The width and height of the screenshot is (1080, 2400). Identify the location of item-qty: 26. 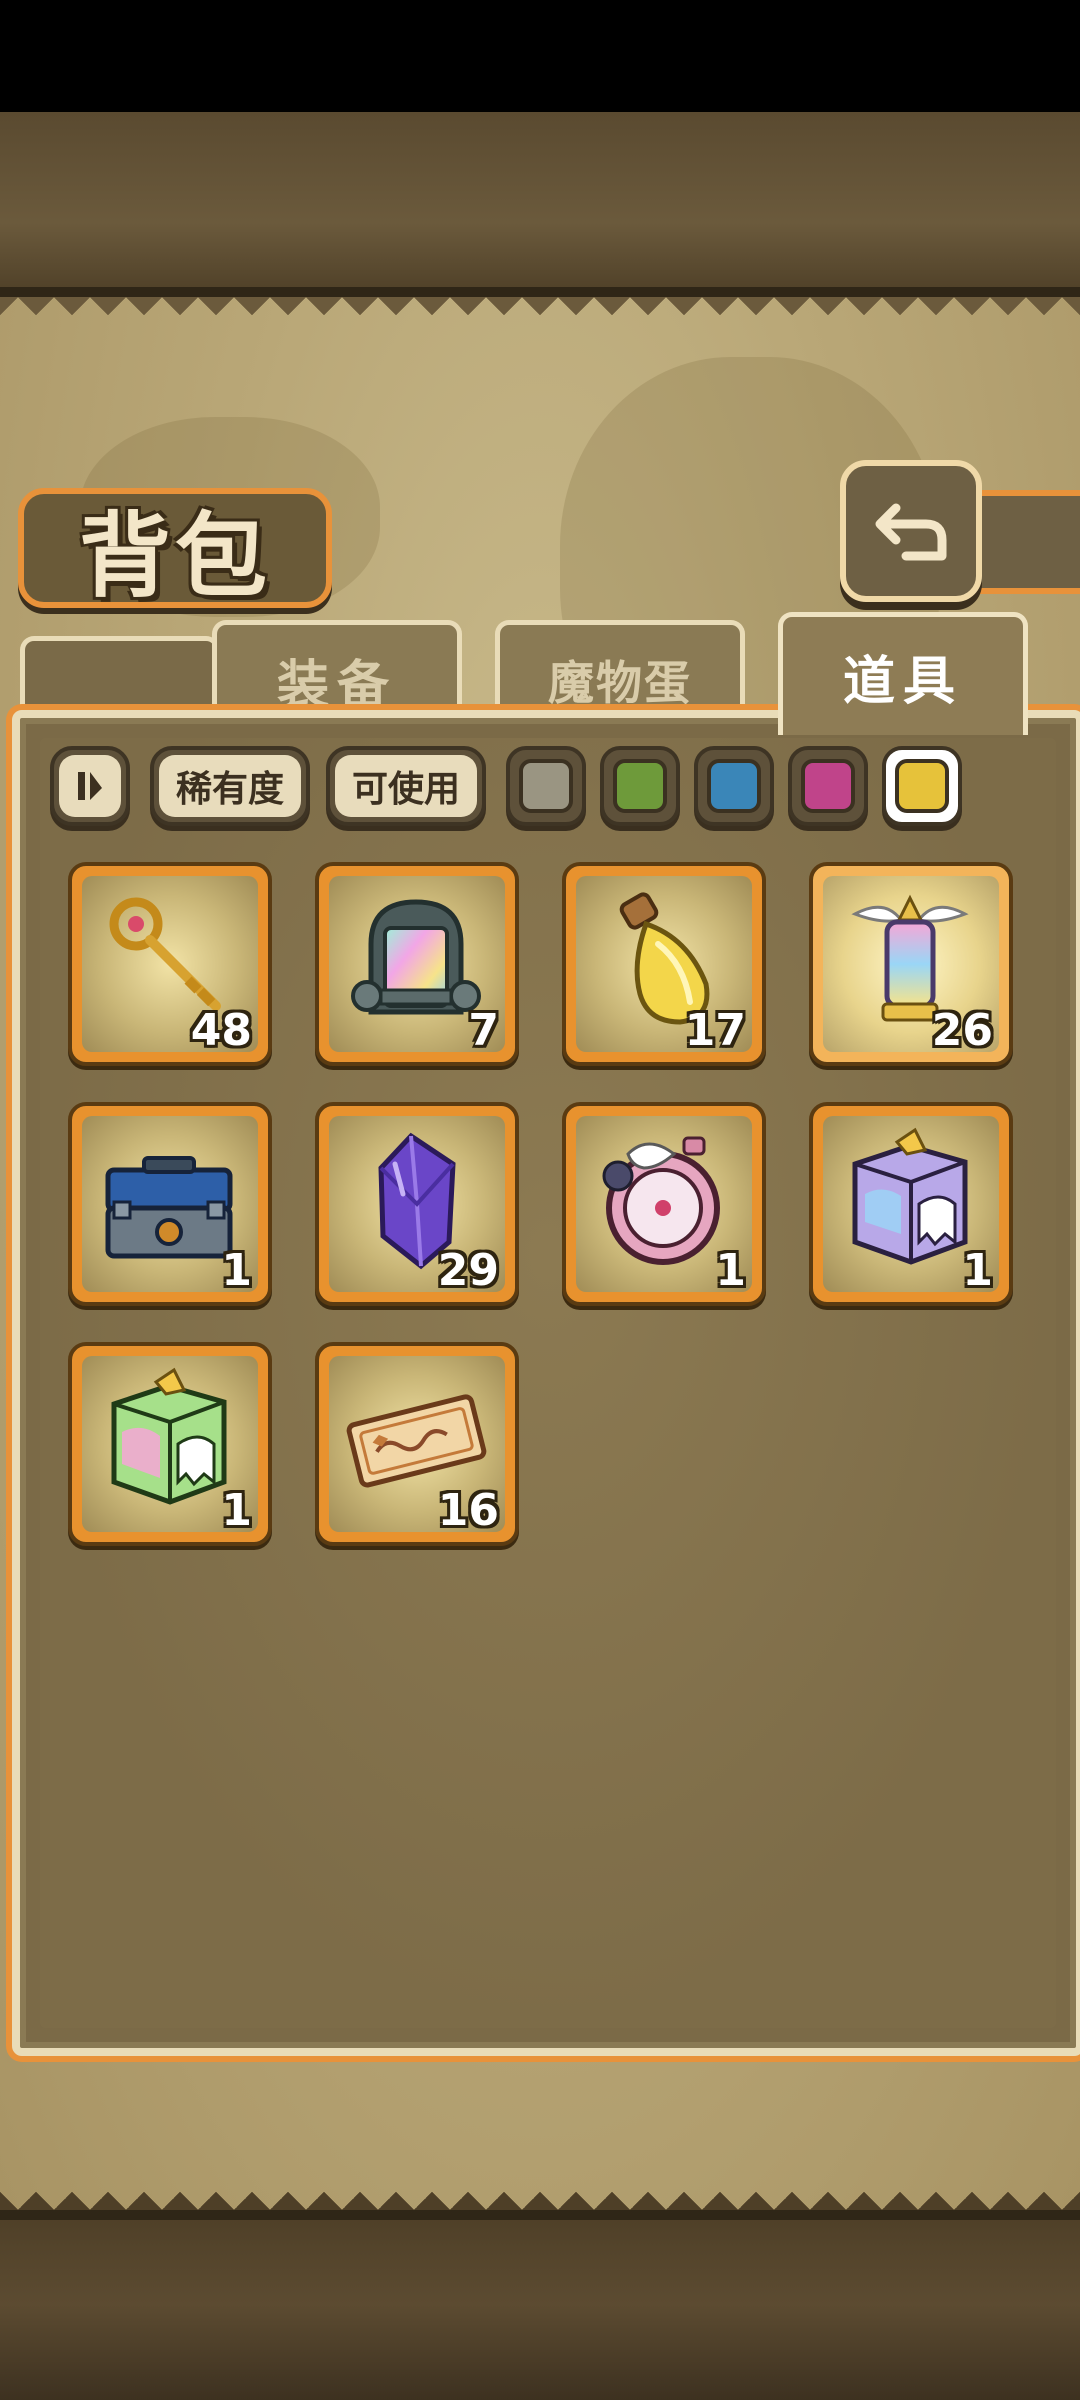
(962, 1030).